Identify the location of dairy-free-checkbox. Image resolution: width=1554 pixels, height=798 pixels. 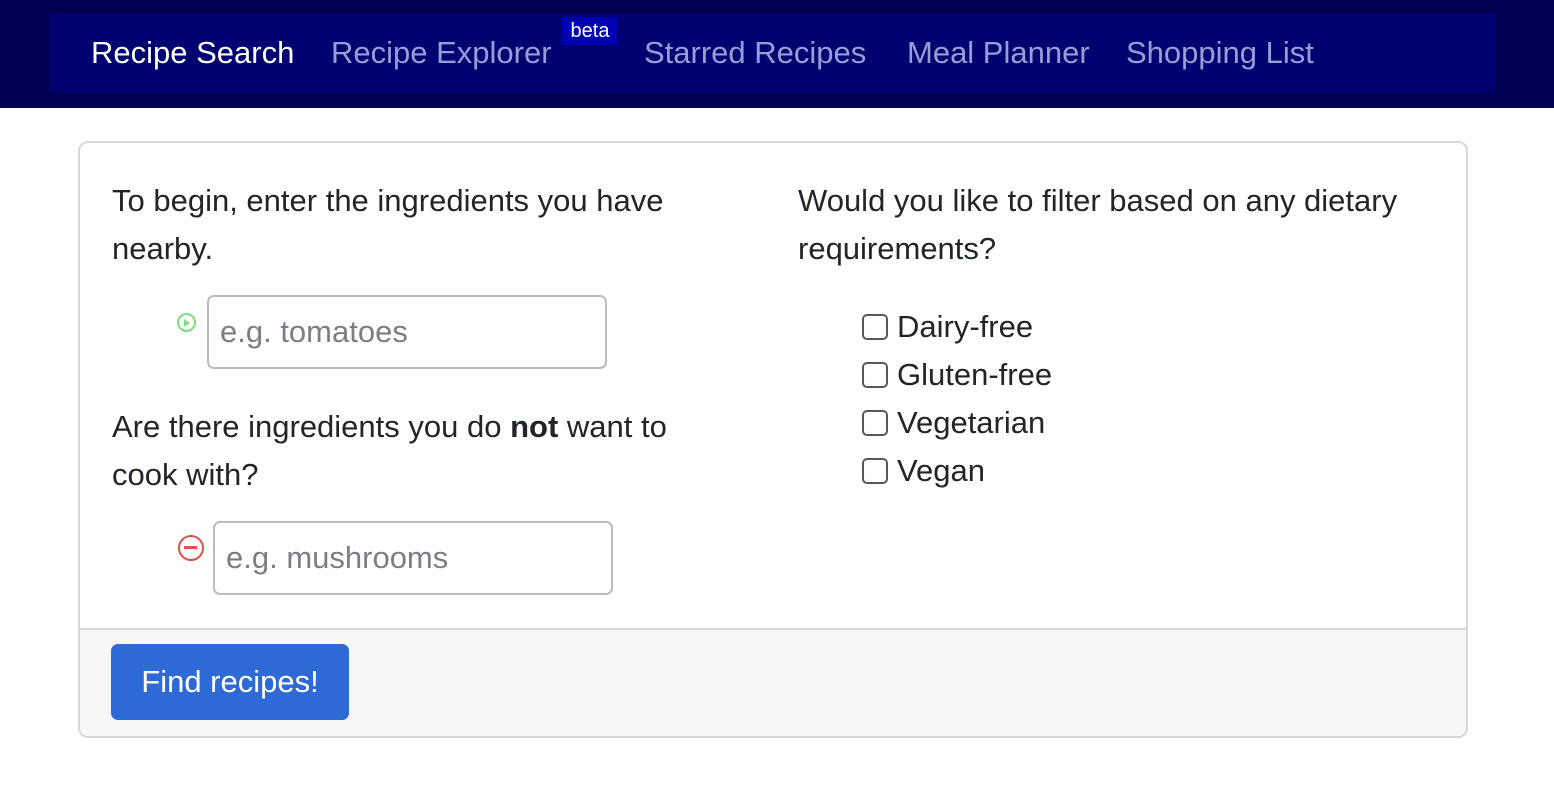
(875, 327).